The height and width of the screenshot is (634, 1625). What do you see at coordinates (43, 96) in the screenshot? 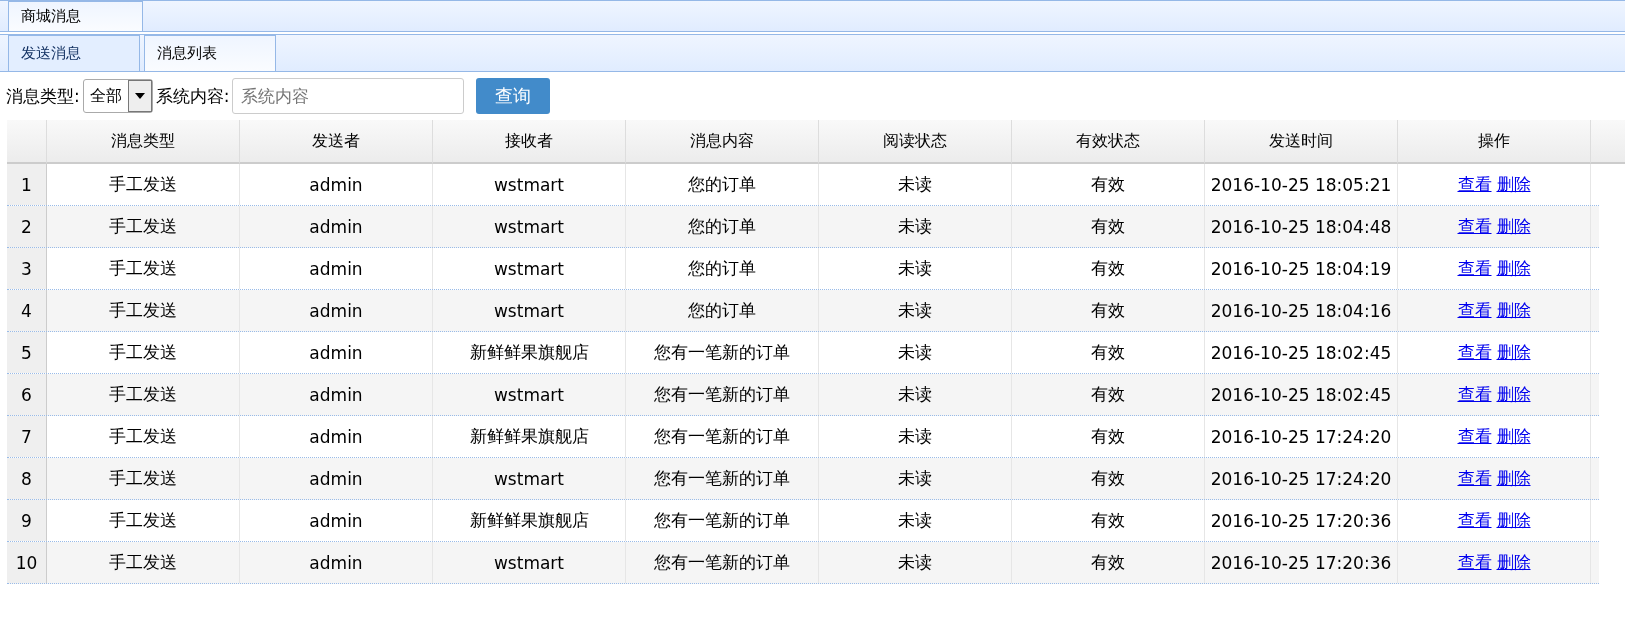
I see `type-label: 消息类型:` at bounding box center [43, 96].